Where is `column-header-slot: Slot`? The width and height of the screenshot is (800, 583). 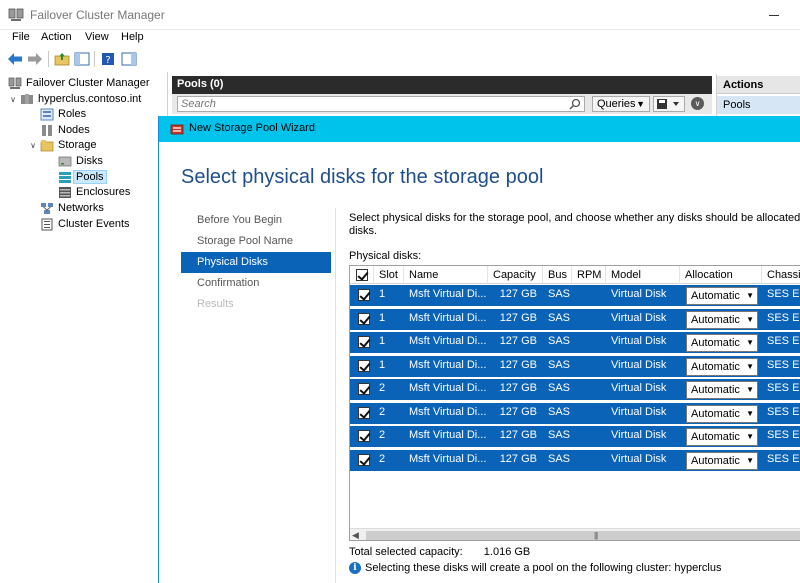 column-header-slot: Slot is located at coordinates (389, 275).